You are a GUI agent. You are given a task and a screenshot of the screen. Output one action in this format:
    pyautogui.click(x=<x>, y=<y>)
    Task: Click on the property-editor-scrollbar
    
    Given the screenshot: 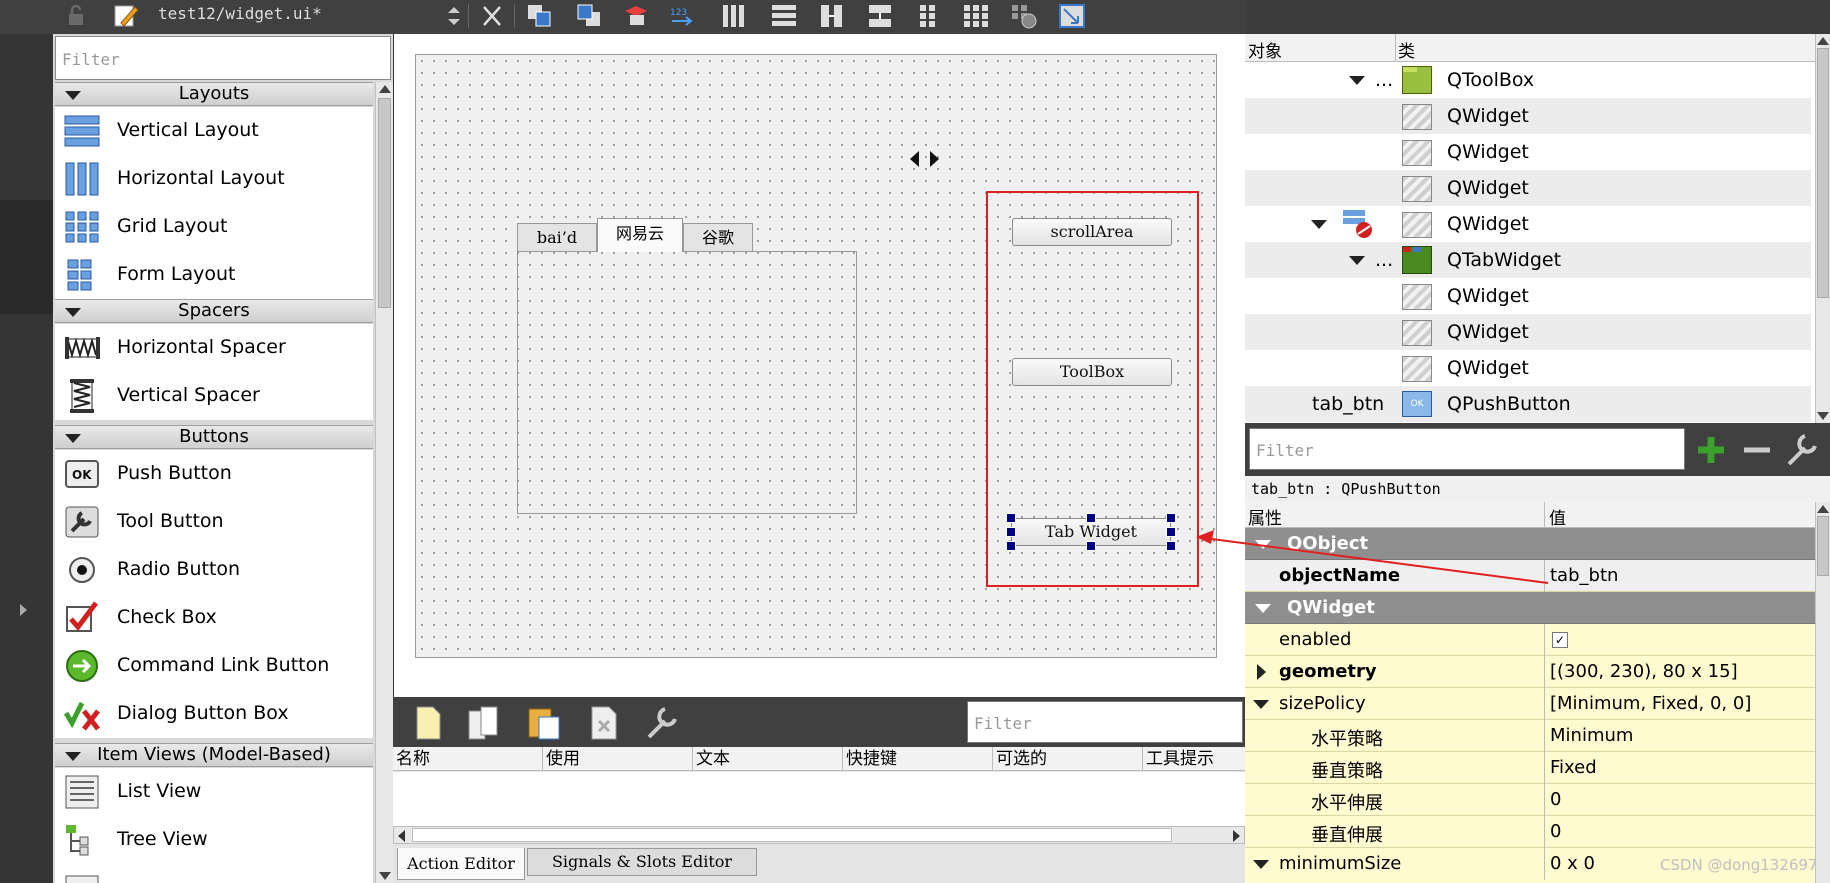 What is the action you would take?
    pyautogui.click(x=1822, y=692)
    